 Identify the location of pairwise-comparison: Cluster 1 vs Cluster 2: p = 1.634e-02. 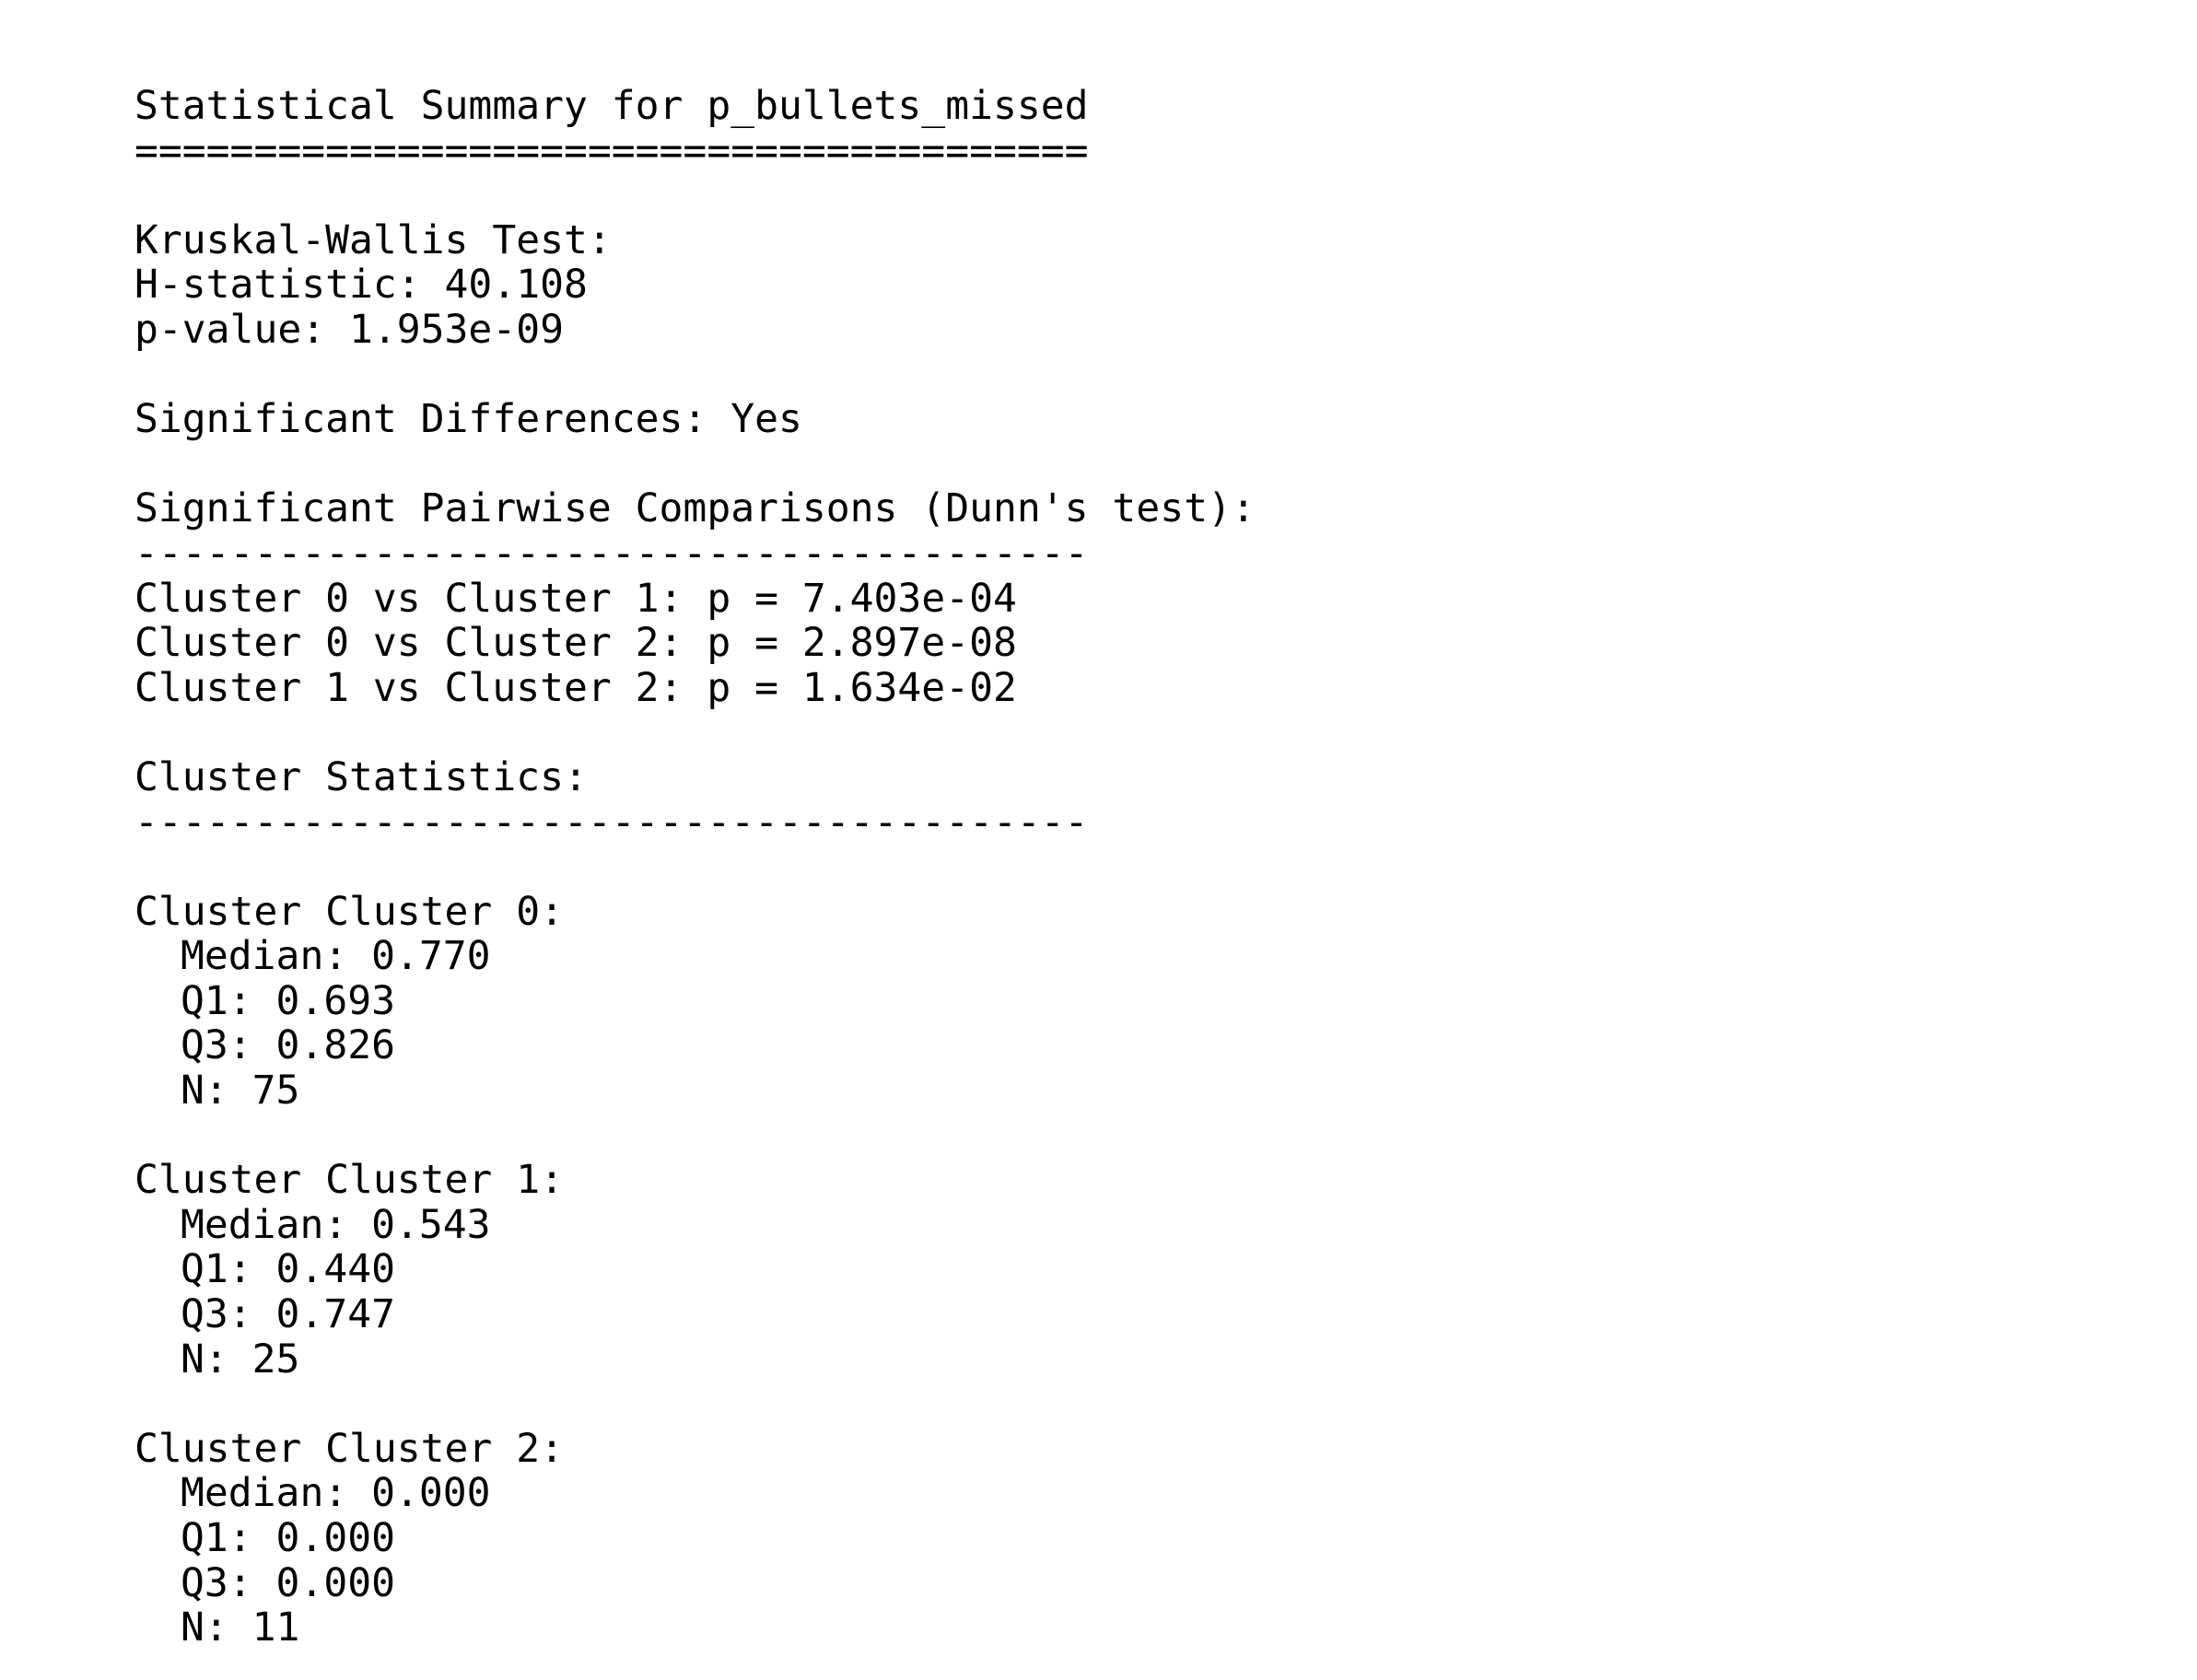
(575, 687).